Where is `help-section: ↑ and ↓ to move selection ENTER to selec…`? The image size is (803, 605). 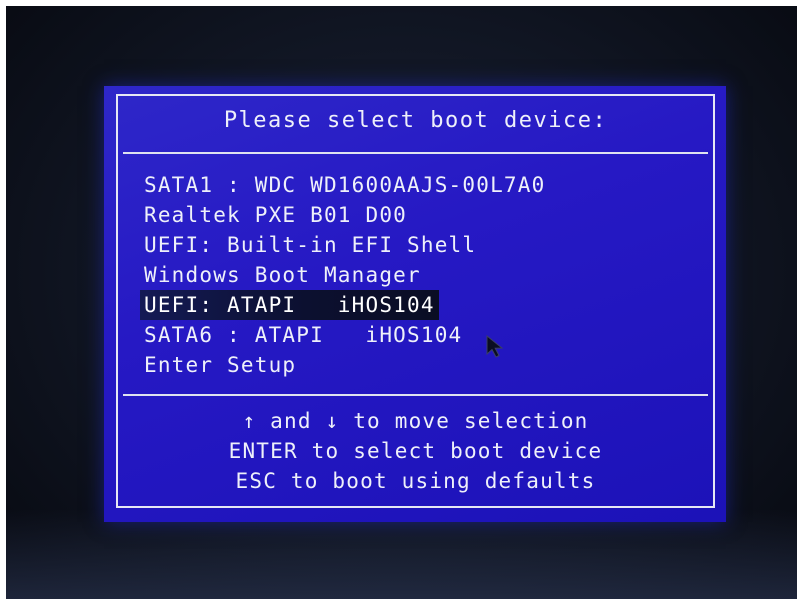
help-section: ↑ and ↓ to move selection ENTER to selec… is located at coordinates (415, 451).